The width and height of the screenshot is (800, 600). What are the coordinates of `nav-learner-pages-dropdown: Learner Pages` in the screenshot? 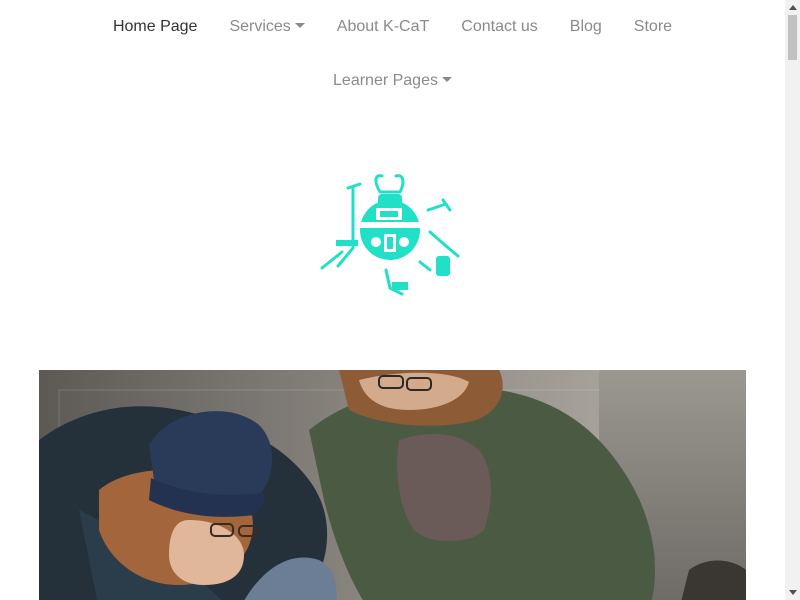 It's located at (392, 81).